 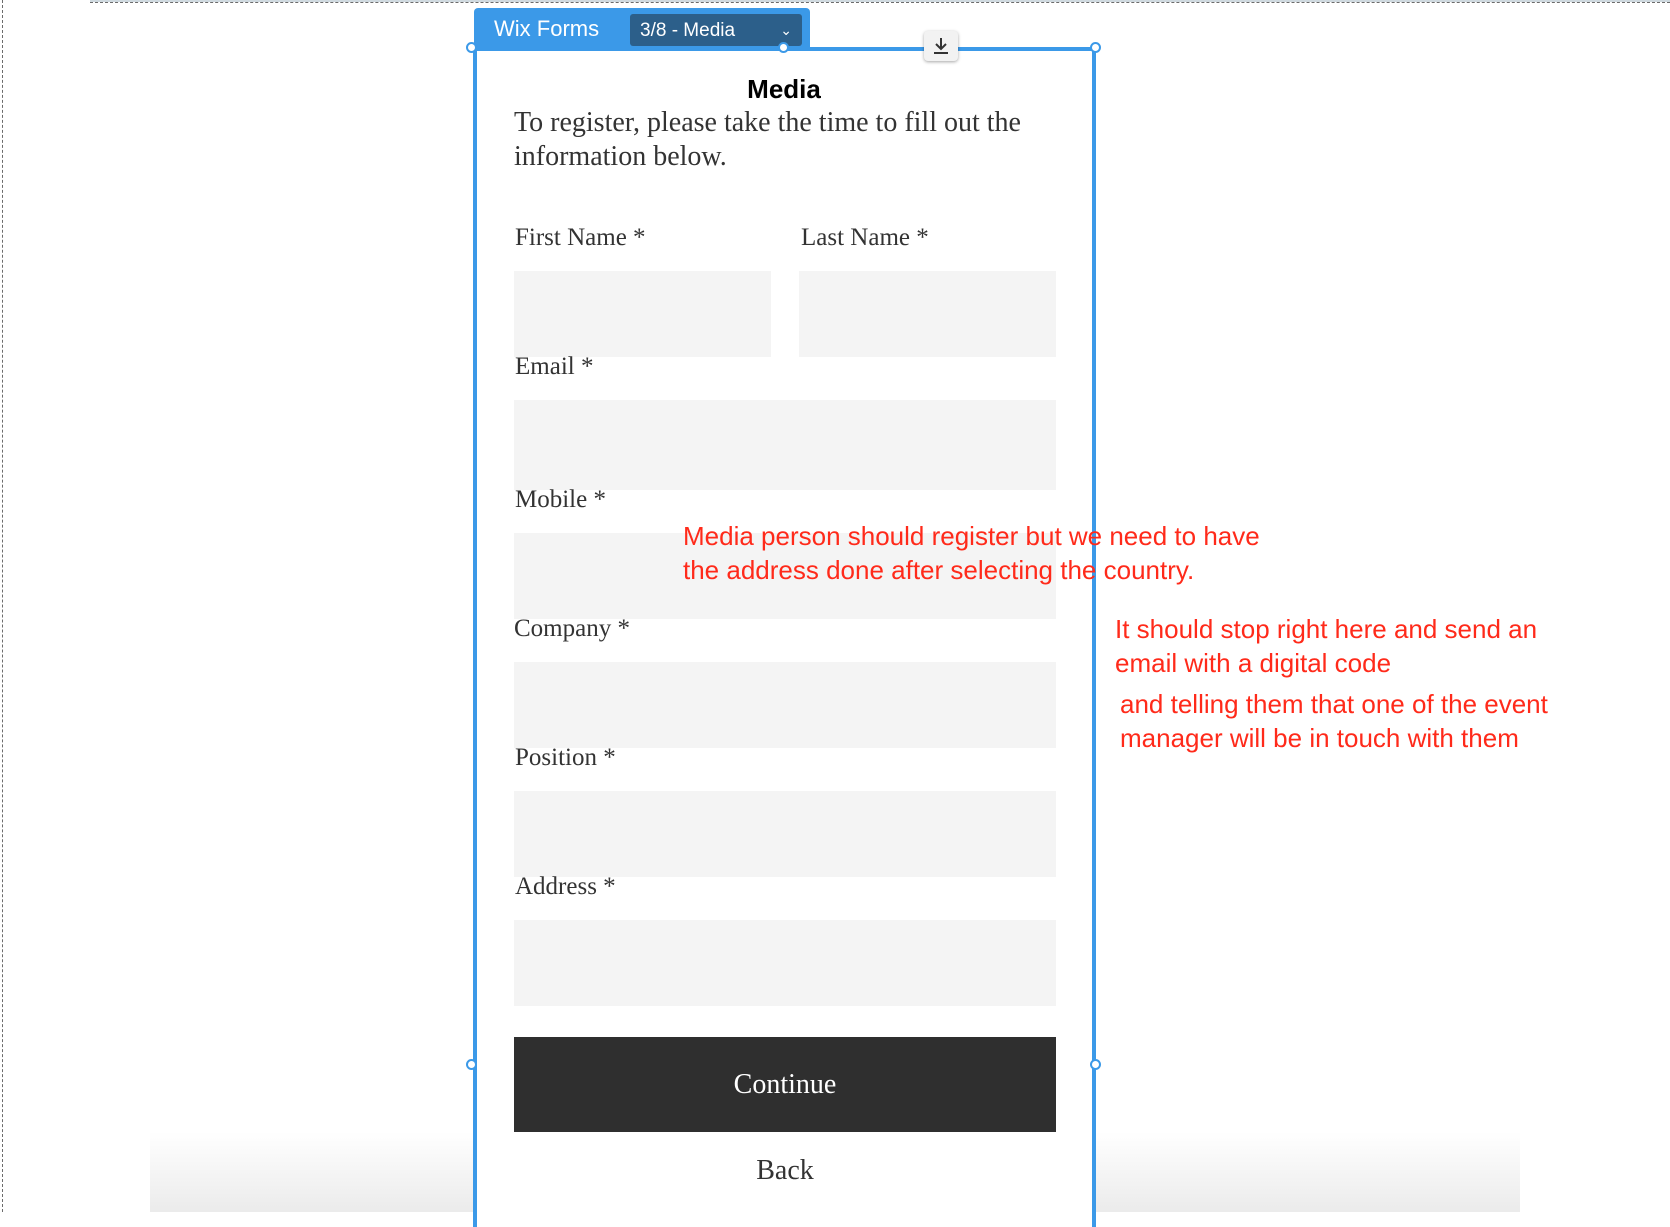 I want to click on continue-button: Continue, so click(x=785, y=1084).